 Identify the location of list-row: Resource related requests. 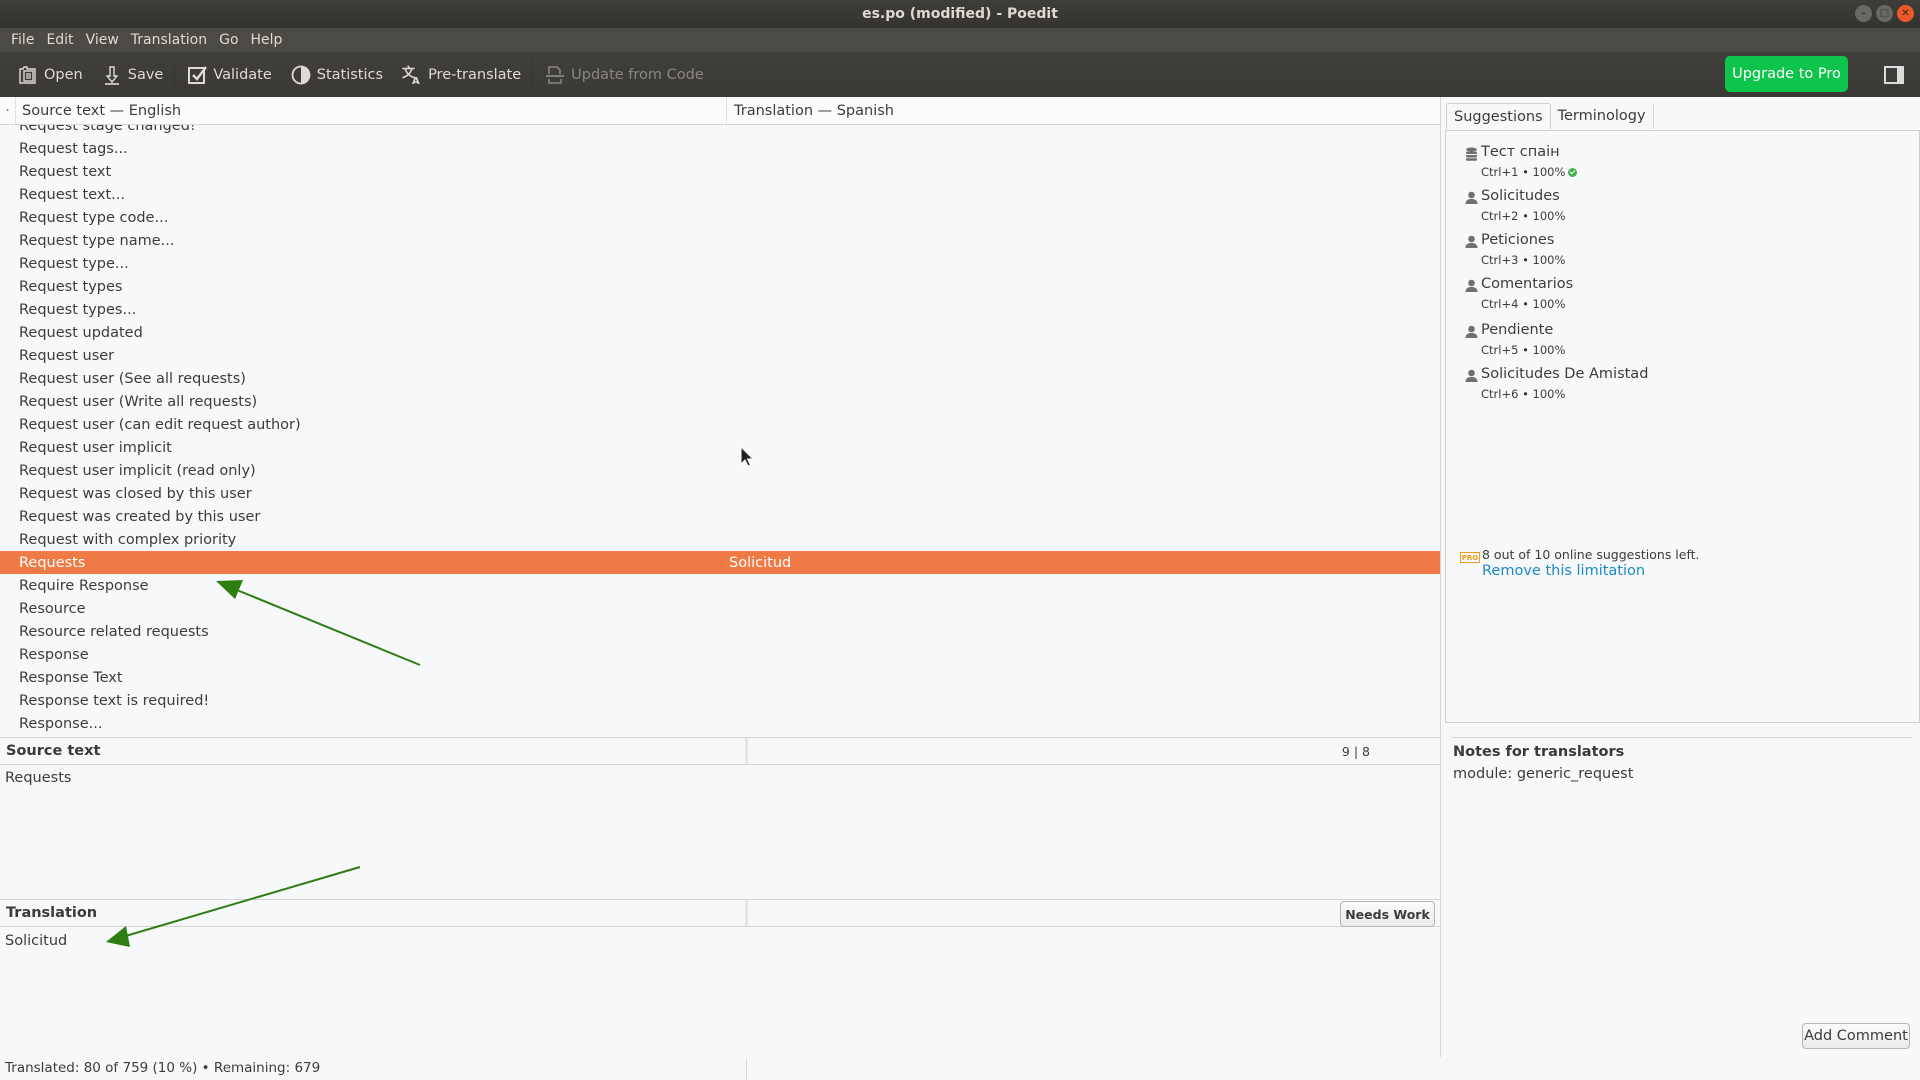
(720, 631).